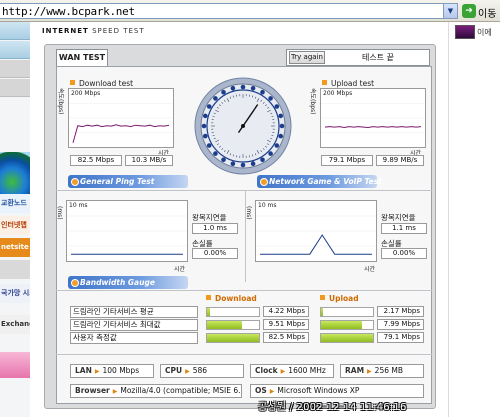 The width and height of the screenshot is (500, 417). Describe the element at coordinates (400, 337) in the screenshot. I see `upload-value: 79.1 Mbps` at that location.